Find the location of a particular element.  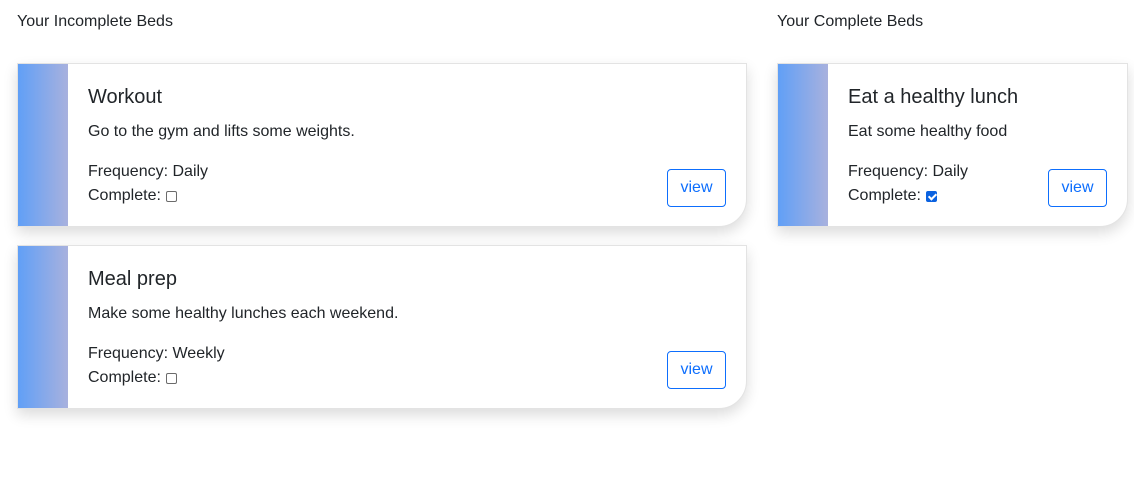

bed-description: Go to the gym and lifts some weights. is located at coordinates (221, 131).